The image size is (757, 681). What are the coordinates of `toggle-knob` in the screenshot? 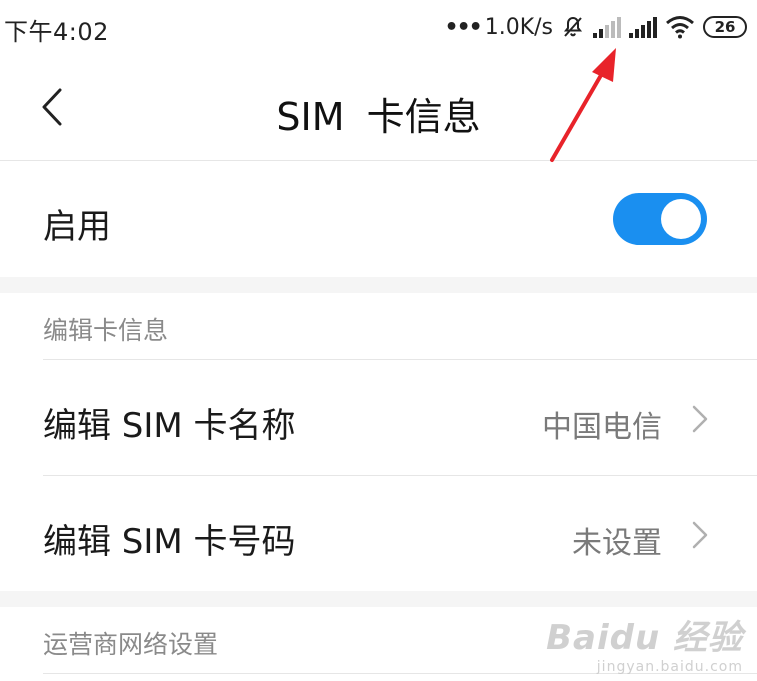 It's located at (681, 219).